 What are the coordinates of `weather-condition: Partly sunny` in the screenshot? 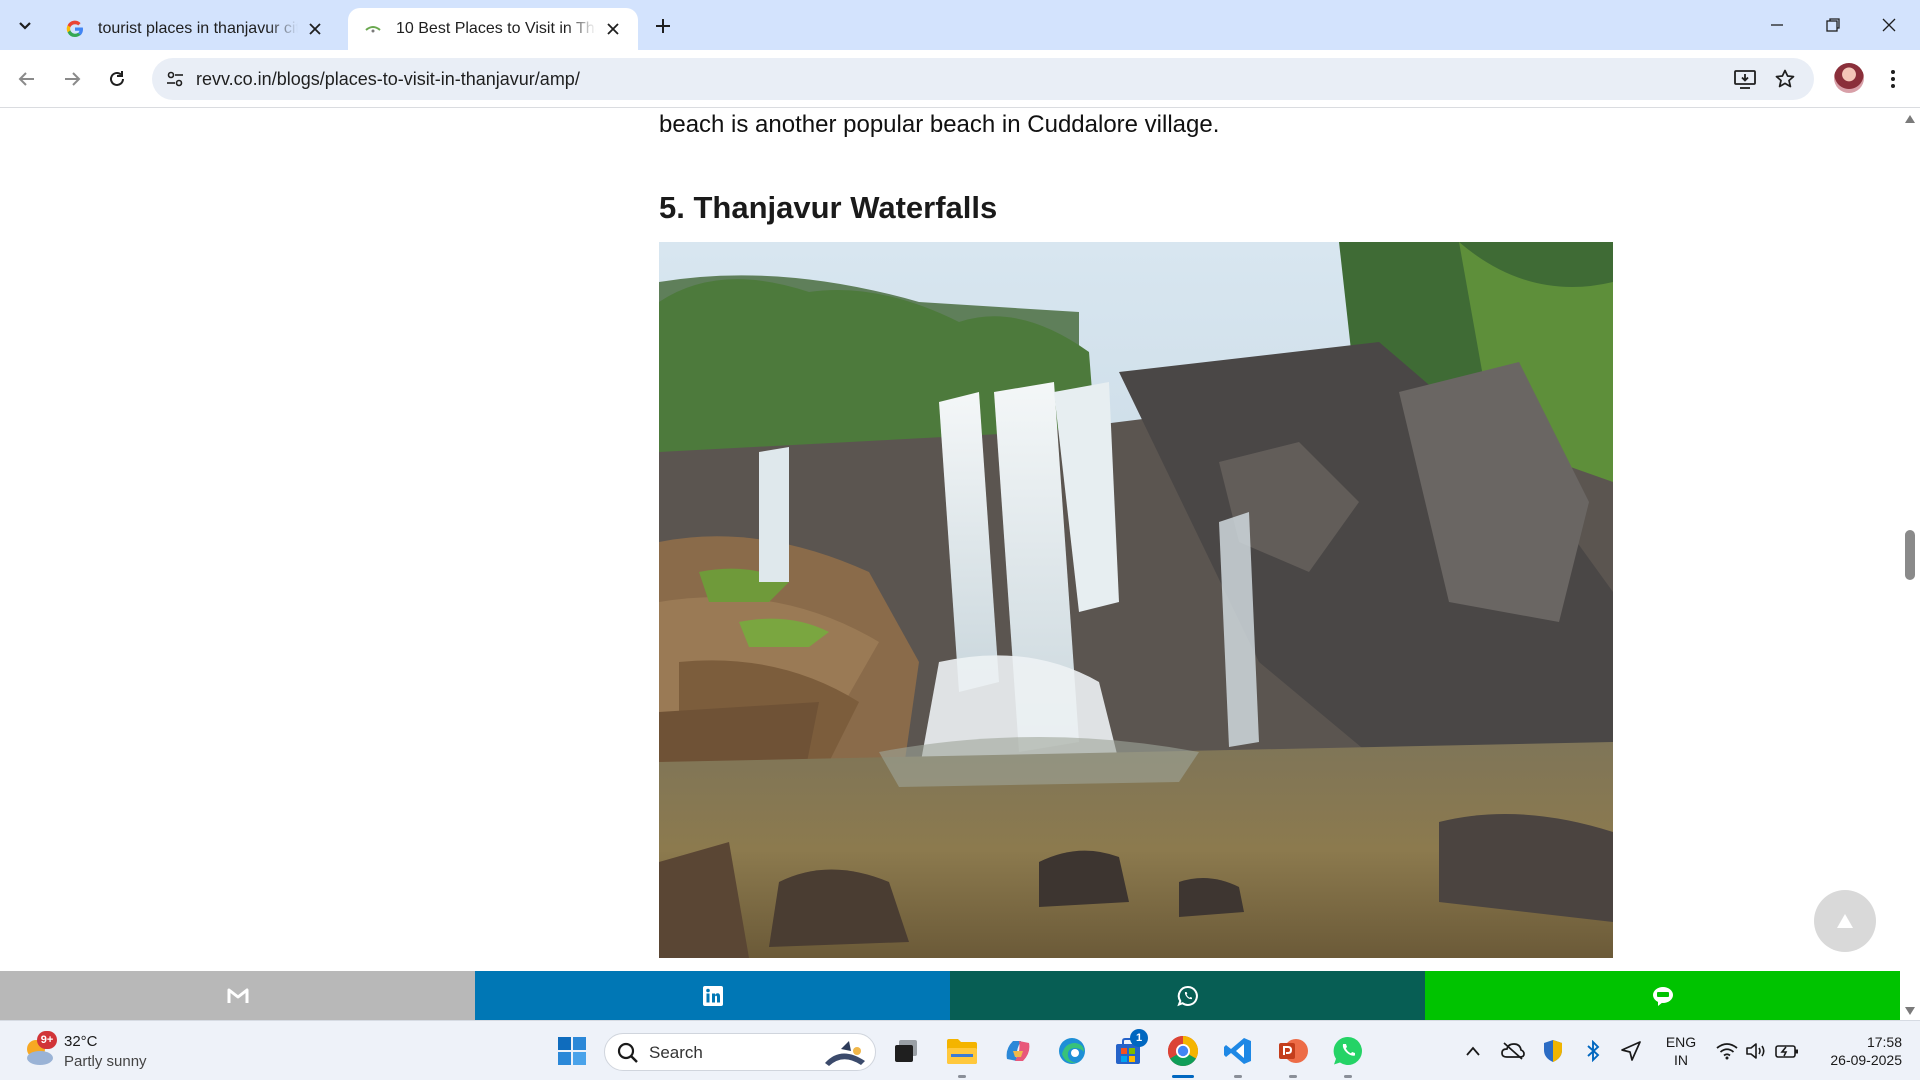 It's located at (105, 1061).